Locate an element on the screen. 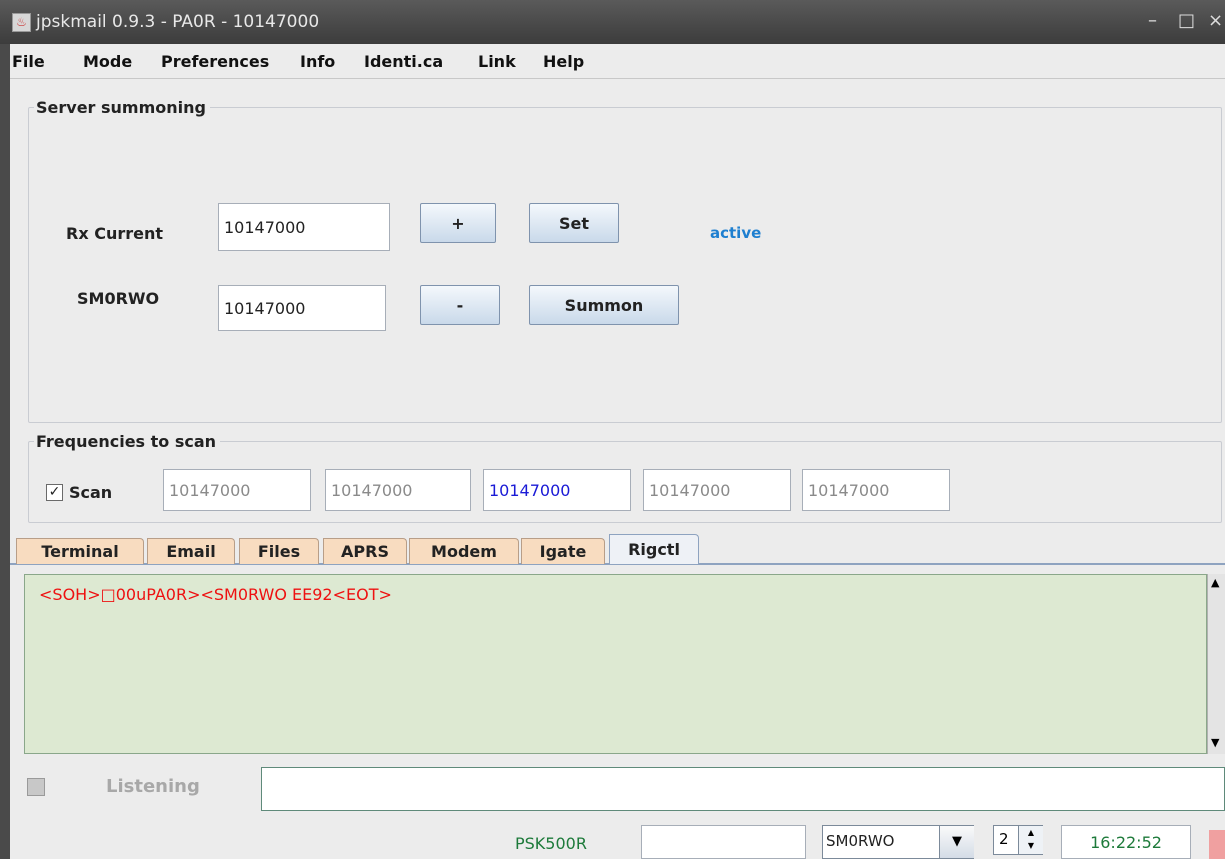 Image resolution: width=1225 pixels, height=859 pixels. increment-button: + is located at coordinates (458, 223).